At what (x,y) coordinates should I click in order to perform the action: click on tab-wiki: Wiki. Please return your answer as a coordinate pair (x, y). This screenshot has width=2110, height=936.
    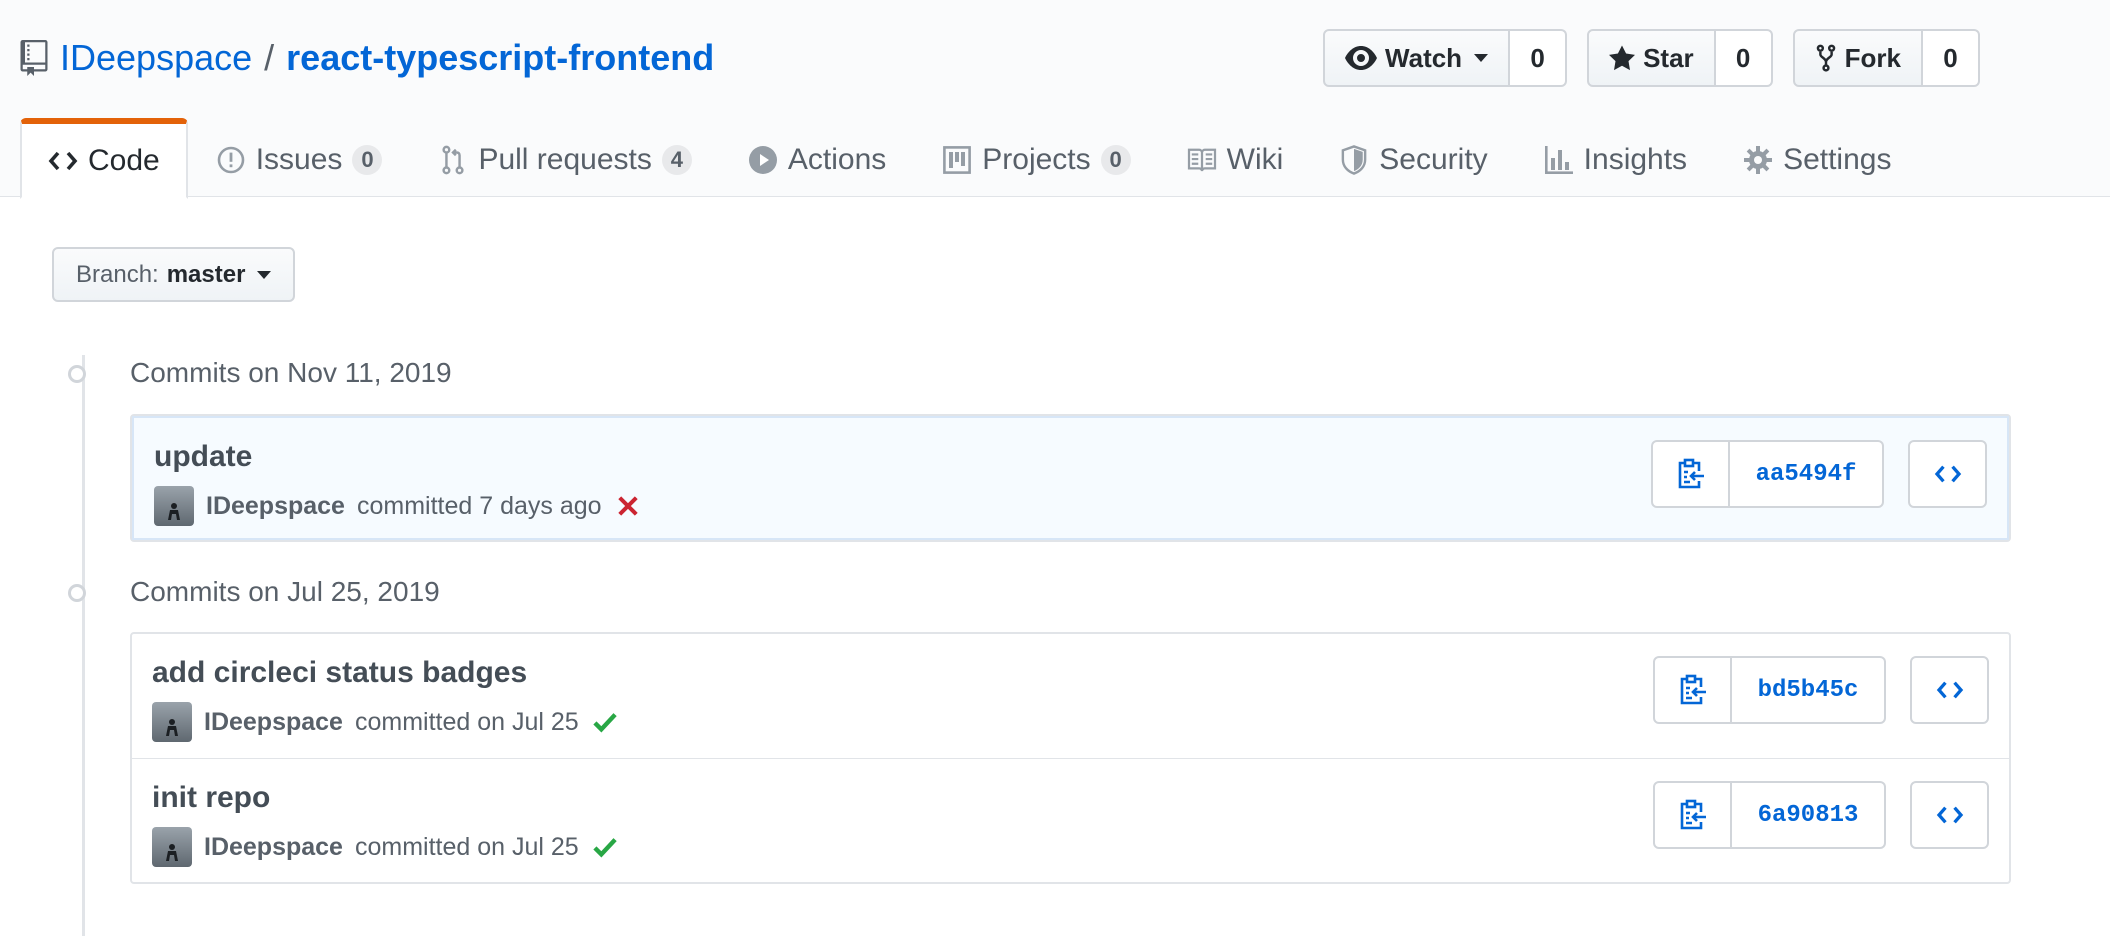
    Looking at the image, I should click on (1235, 157).